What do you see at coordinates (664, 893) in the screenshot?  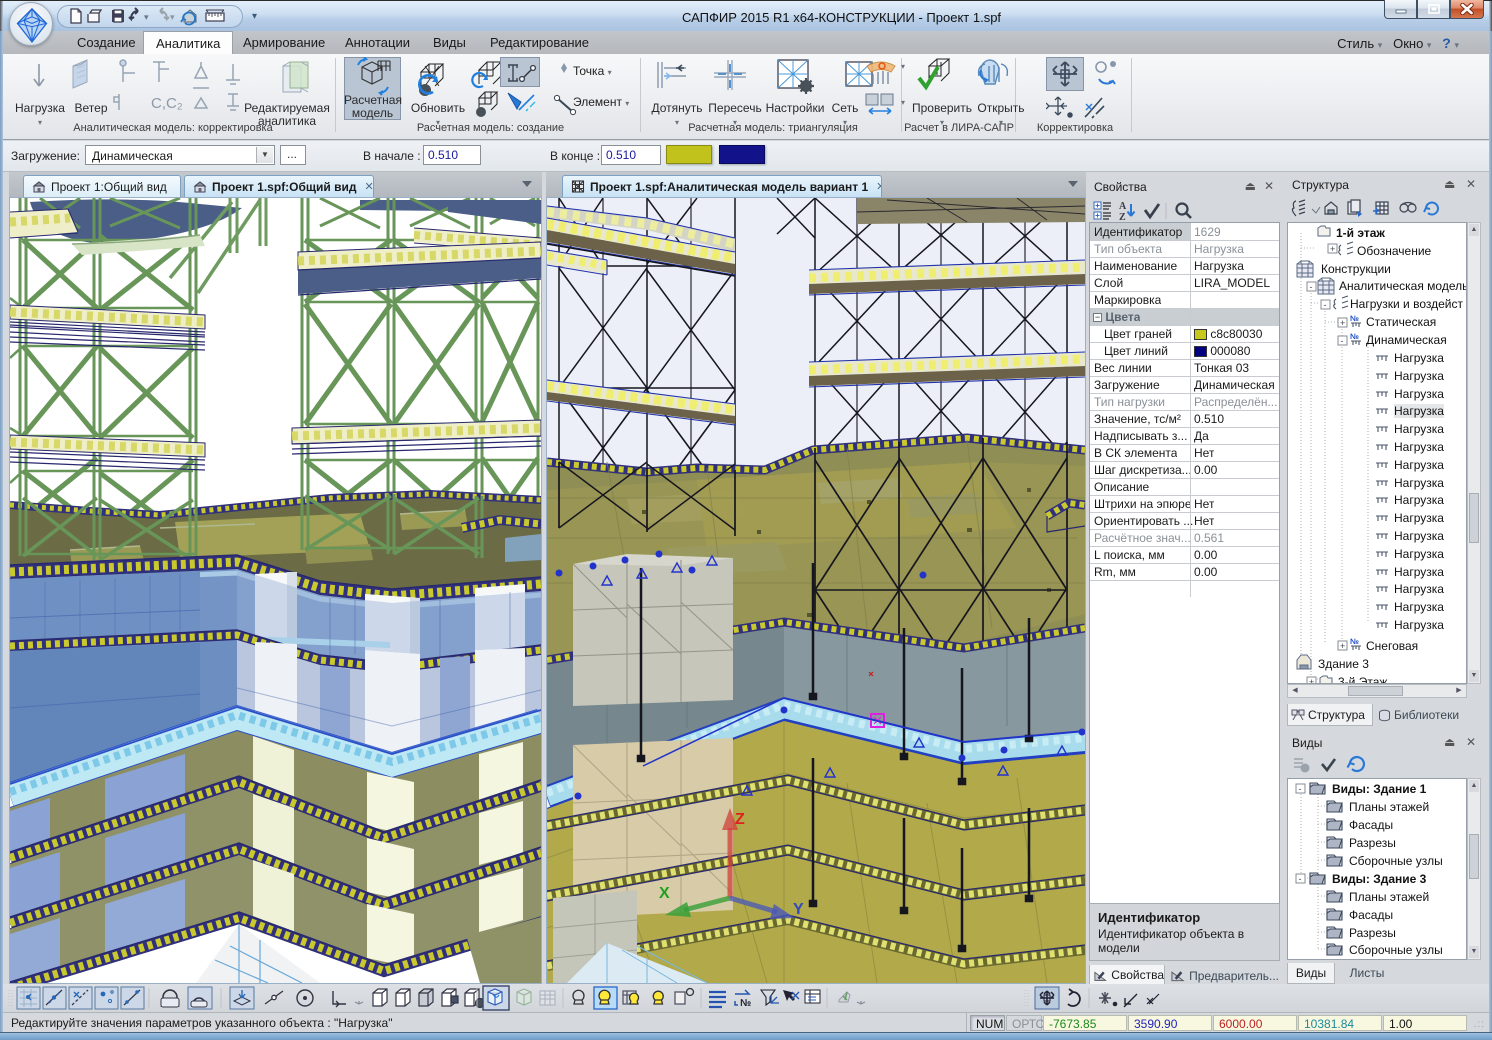 I see `svg-text: X` at bounding box center [664, 893].